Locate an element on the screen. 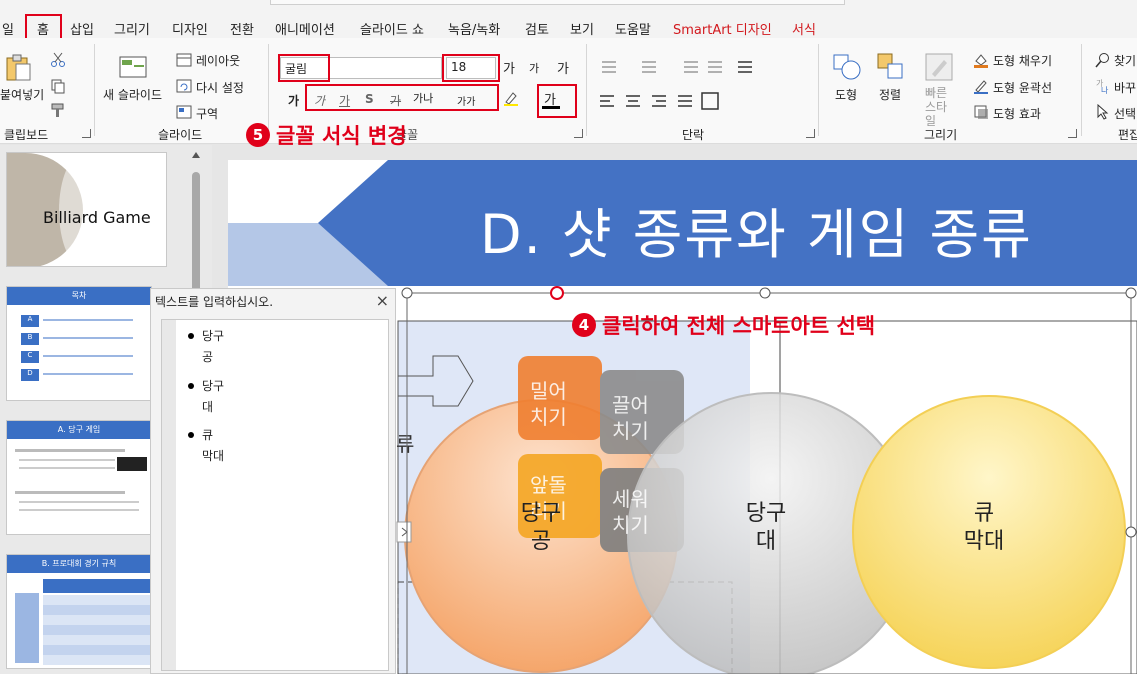  step4-number: 4 is located at coordinates (584, 325).